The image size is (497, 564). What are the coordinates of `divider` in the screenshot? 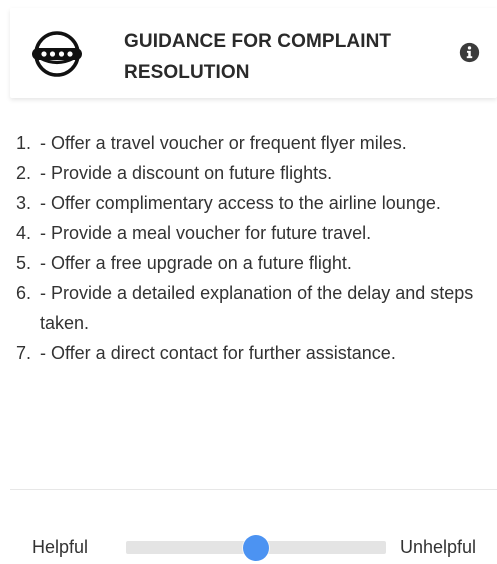 It's located at (253, 489).